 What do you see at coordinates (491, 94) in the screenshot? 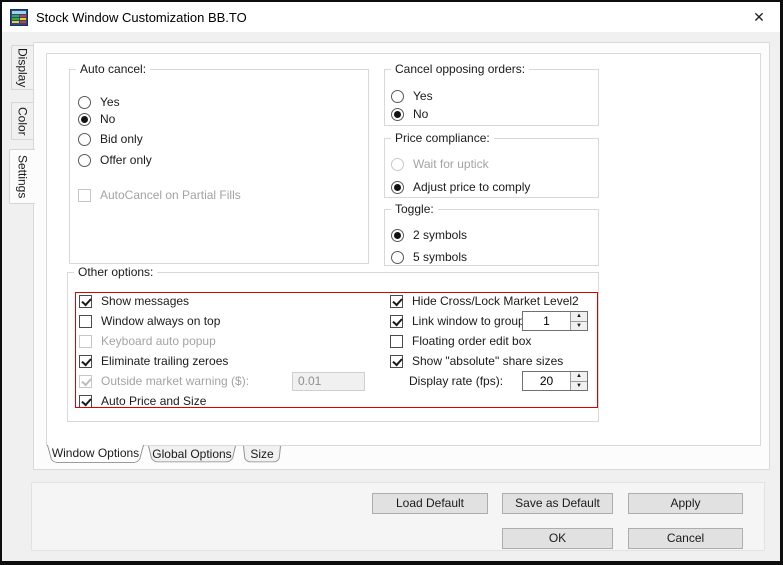
I see `group-cancel-opposing: Cancel opposing orders: Yes No` at bounding box center [491, 94].